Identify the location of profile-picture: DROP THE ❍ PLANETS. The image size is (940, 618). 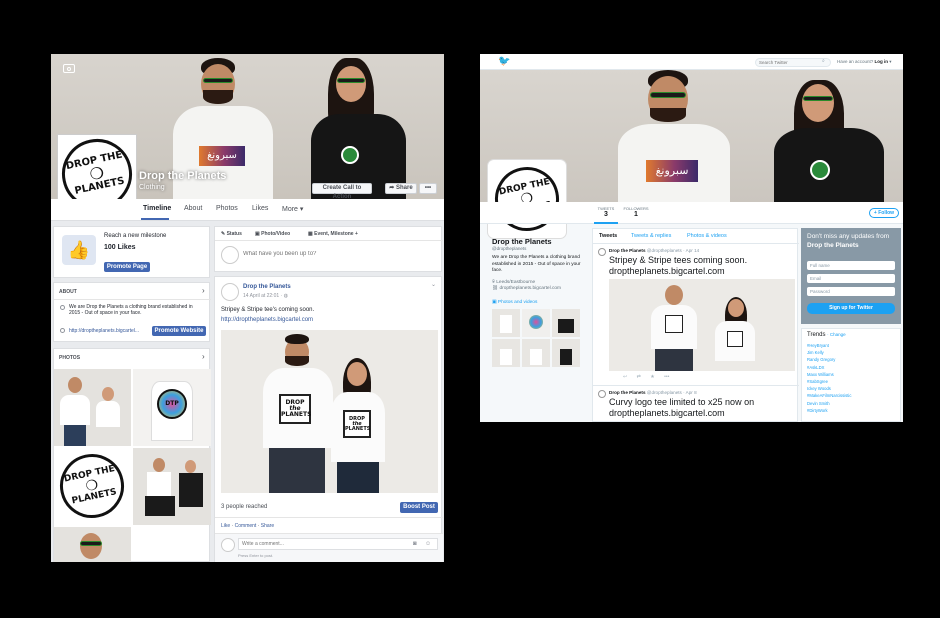
(527, 199).